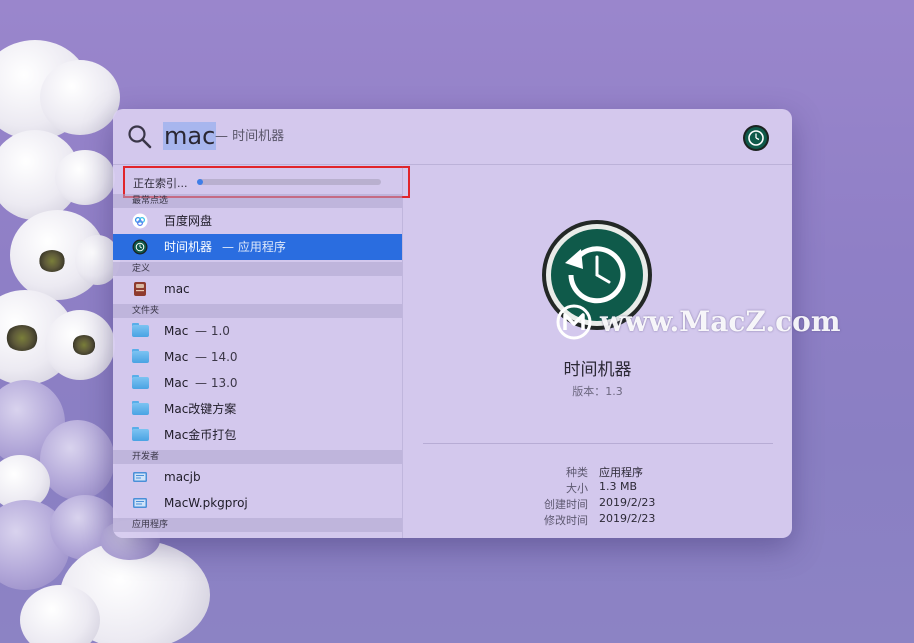 Image resolution: width=914 pixels, height=643 pixels. Describe the element at coordinates (289, 182) in the screenshot. I see `indexing-progress-bar` at that location.